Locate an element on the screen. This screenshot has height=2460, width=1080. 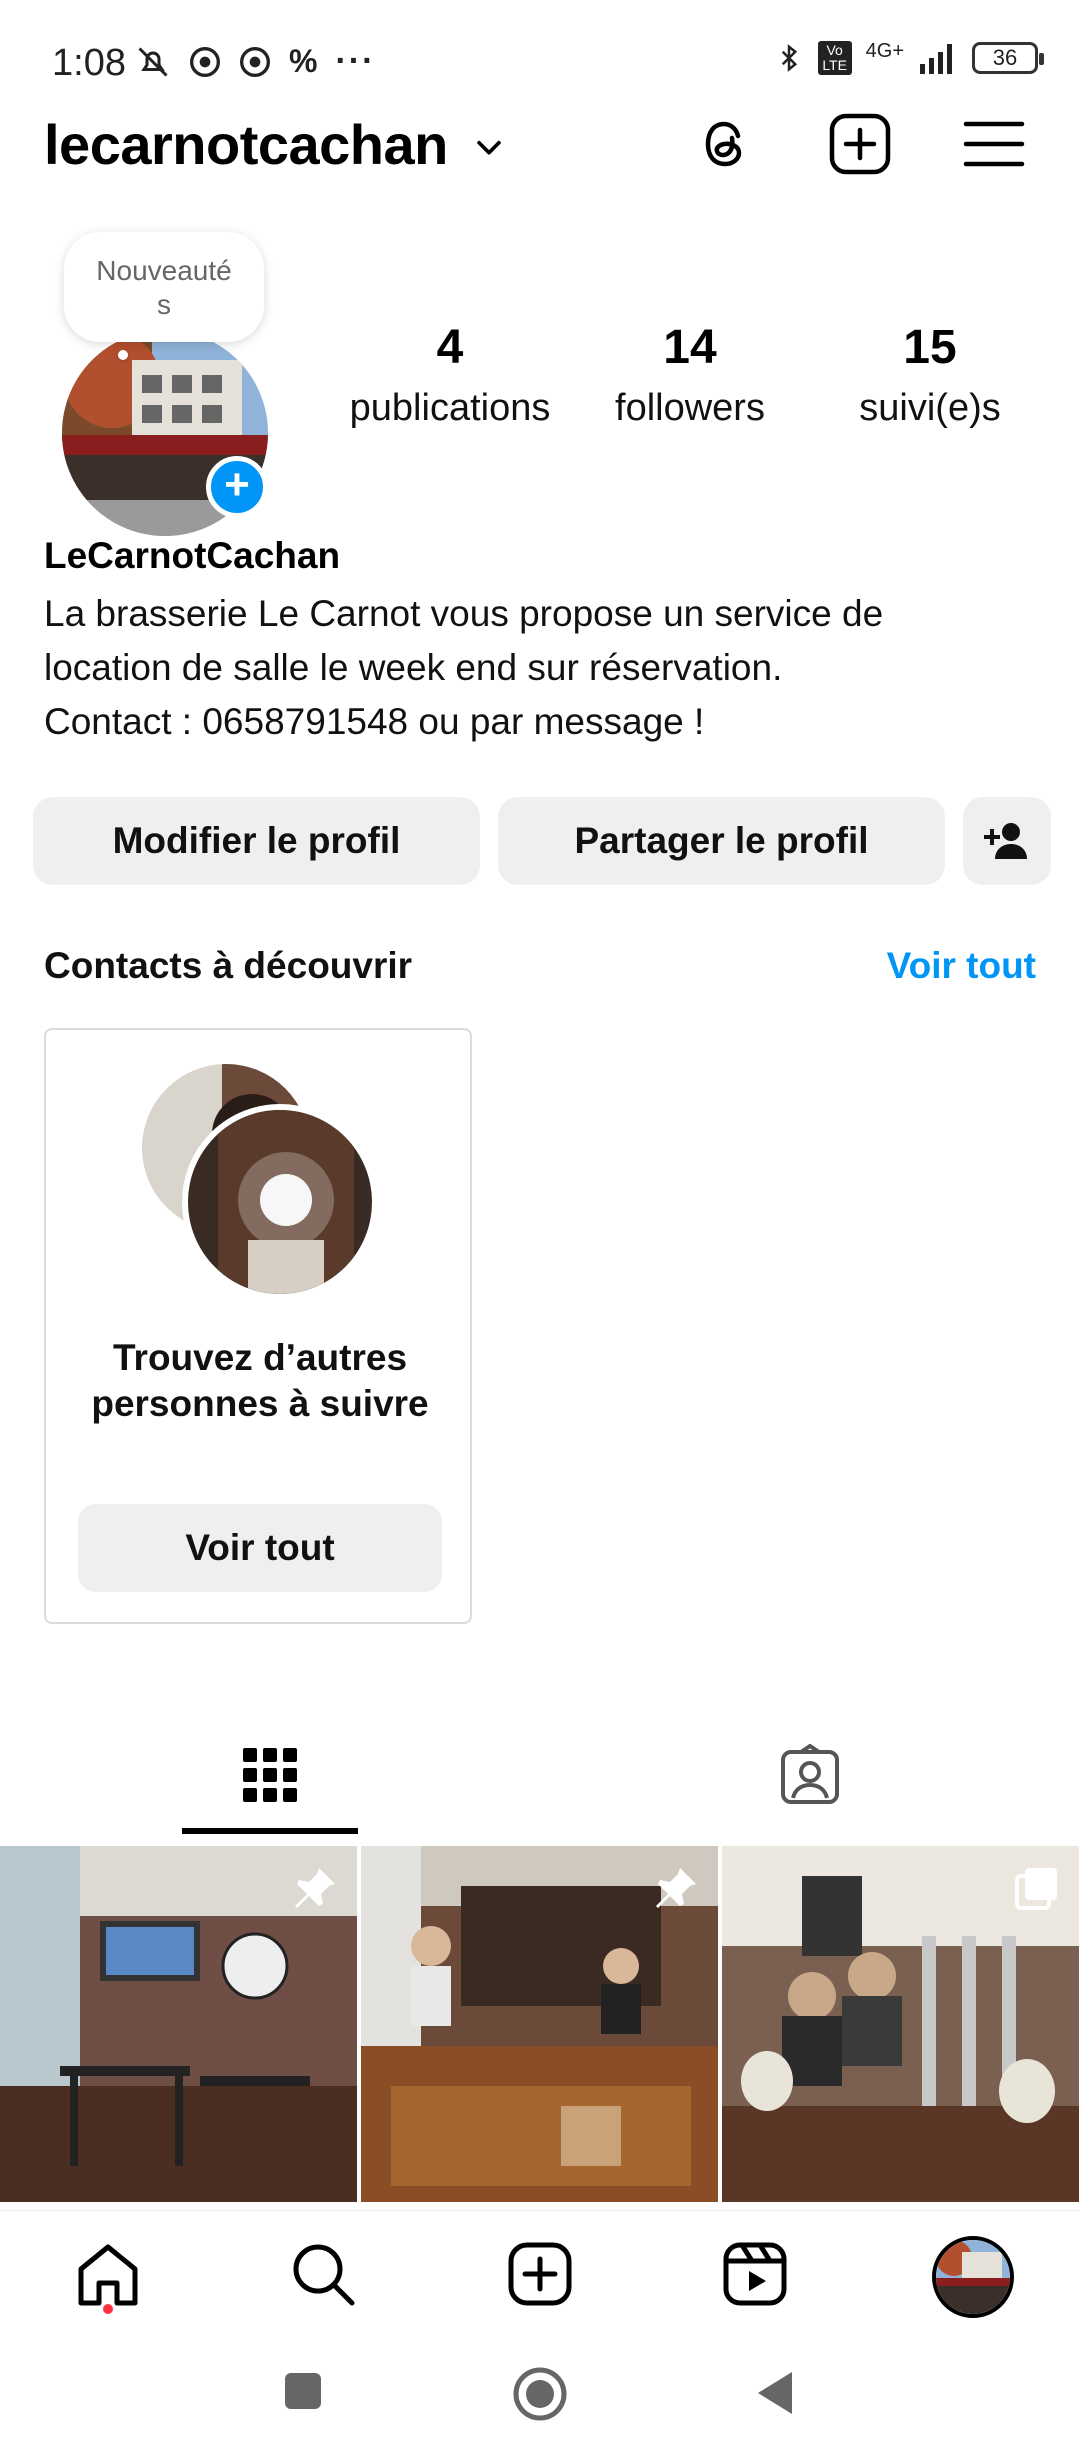
threads-icon is located at coordinates (726, 144).